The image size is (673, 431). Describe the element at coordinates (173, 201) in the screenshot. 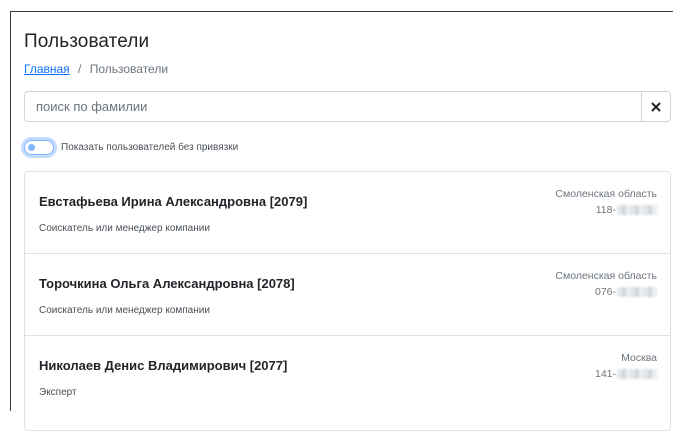

I see `user-name: Евстафьева Ирина Александровна [2079]` at that location.